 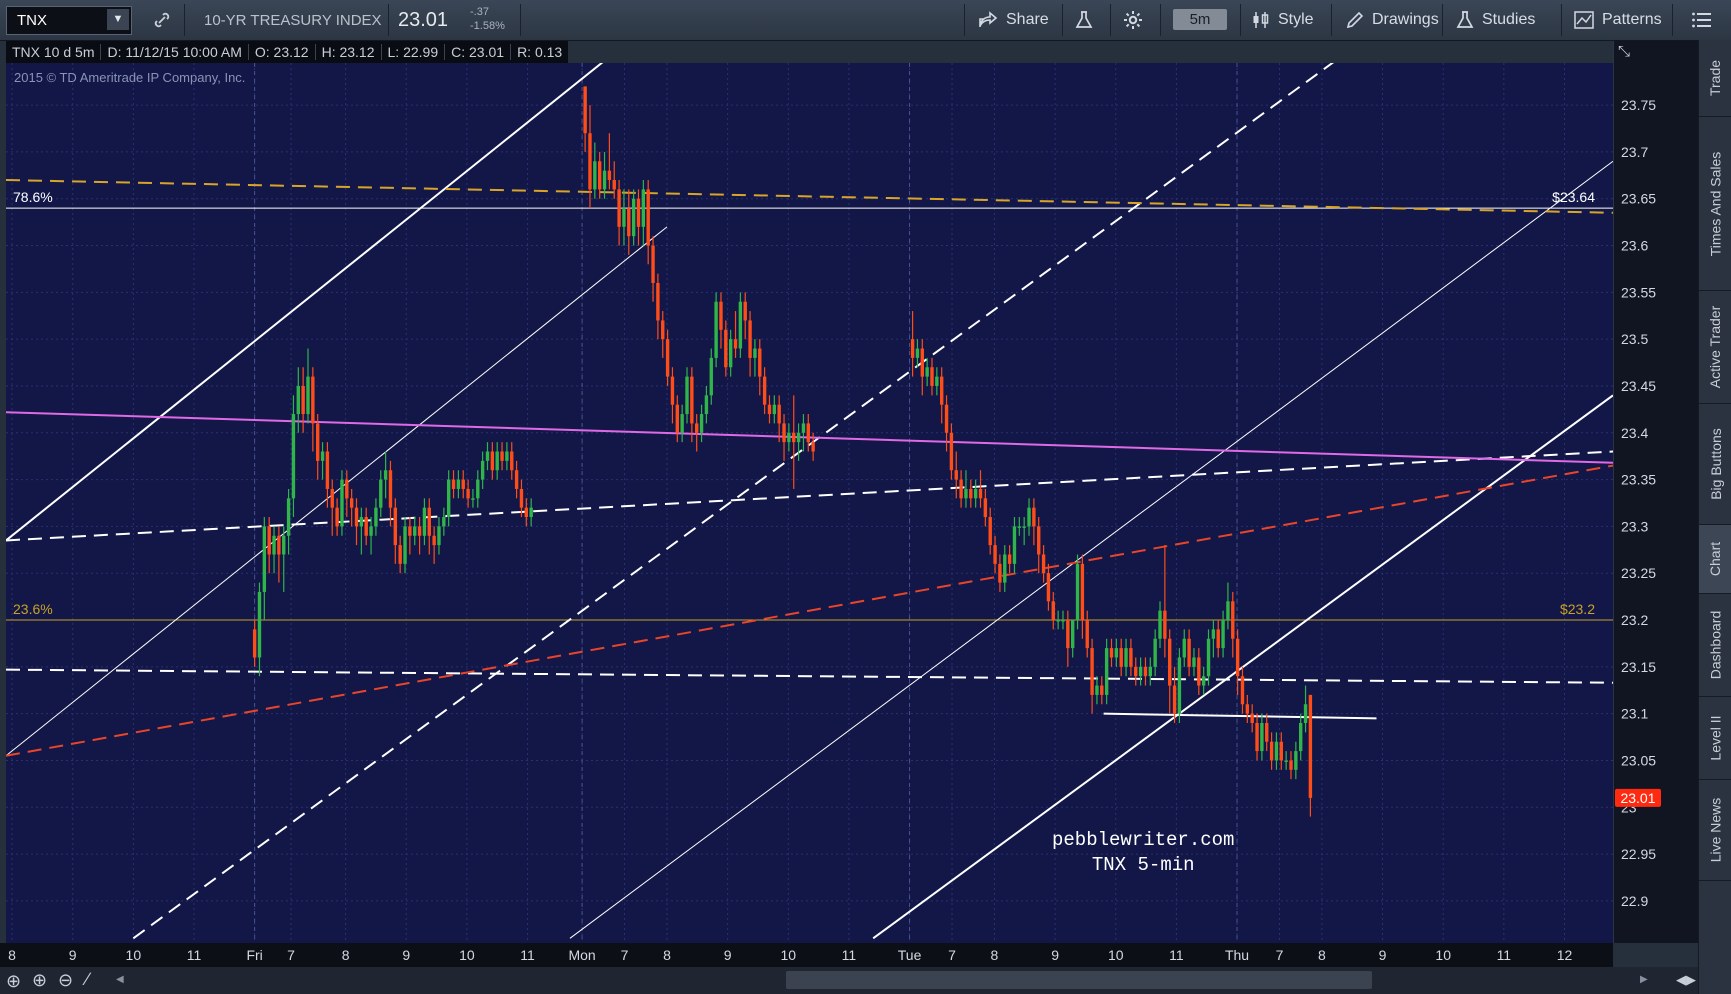 What do you see at coordinates (1715, 464) in the screenshot?
I see `tab-big-buttons: Big Buttons` at bounding box center [1715, 464].